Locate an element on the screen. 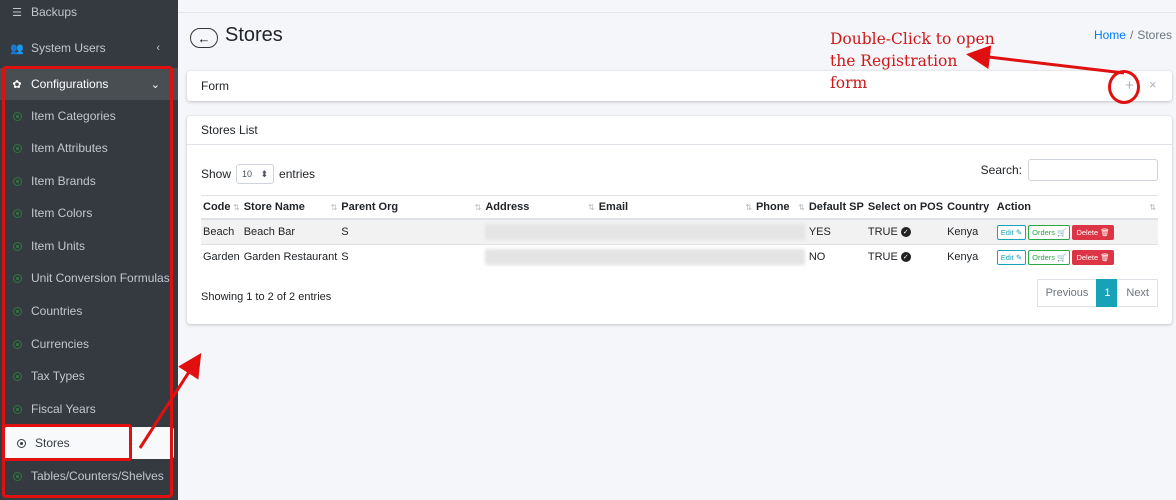  form-card-title: Form is located at coordinates (215, 86).